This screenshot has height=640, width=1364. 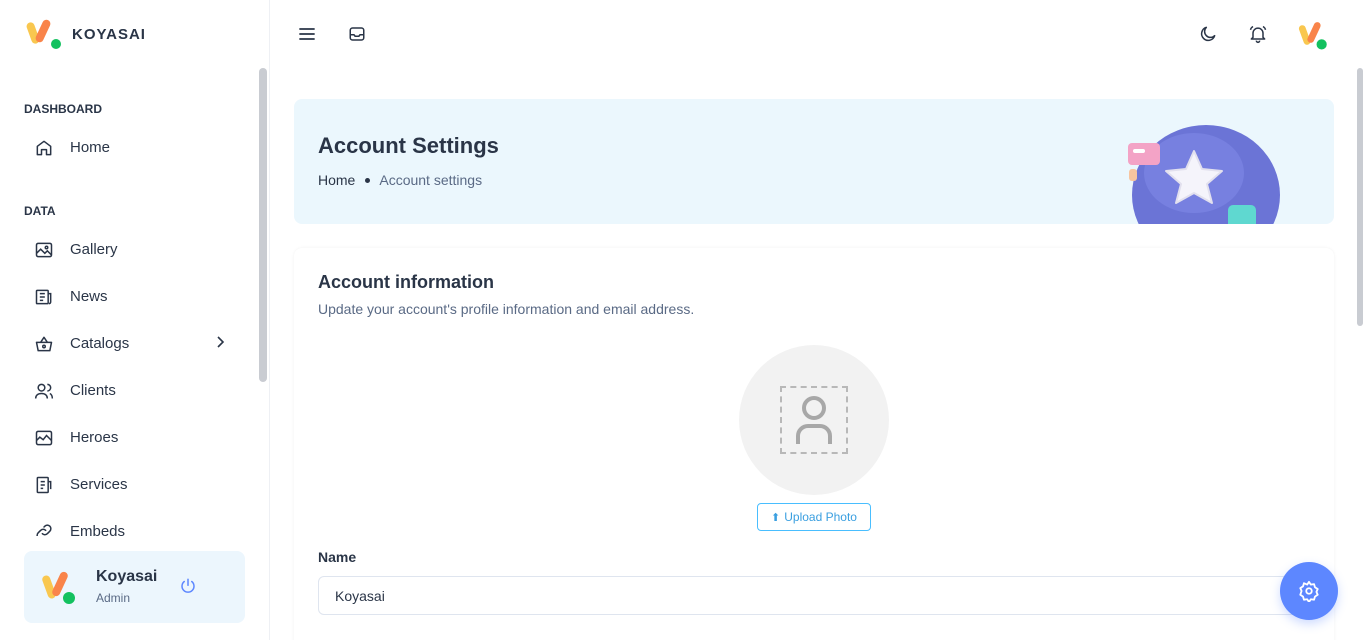 I want to click on menu-toggle-icon, so click(x=307, y=34).